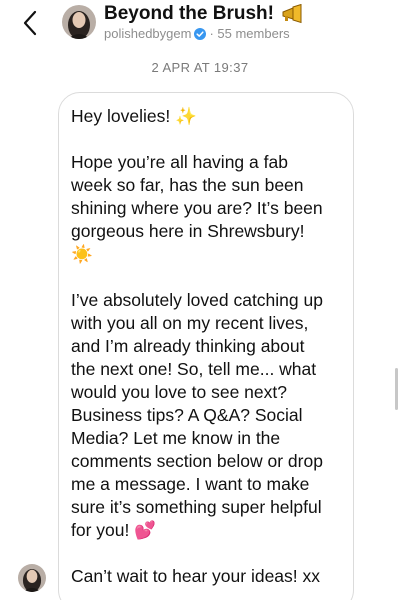  I want to click on message-line: shining where you are? It’s been, so click(197, 208).